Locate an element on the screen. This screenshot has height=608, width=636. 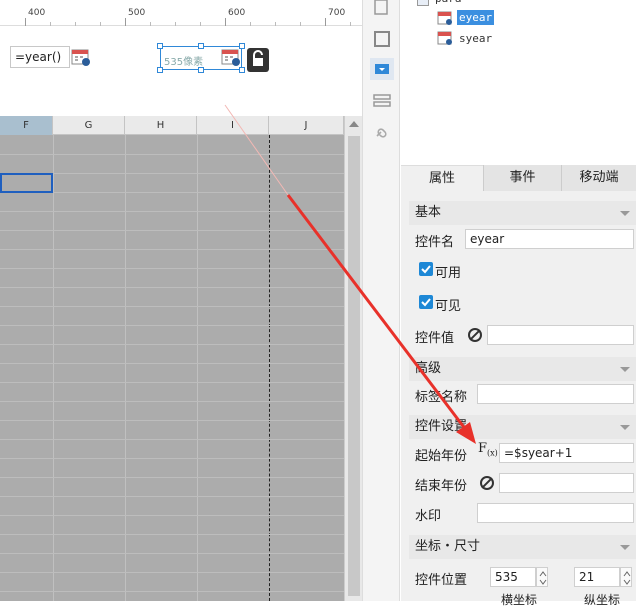
link-icon is located at coordinates (382, 133).